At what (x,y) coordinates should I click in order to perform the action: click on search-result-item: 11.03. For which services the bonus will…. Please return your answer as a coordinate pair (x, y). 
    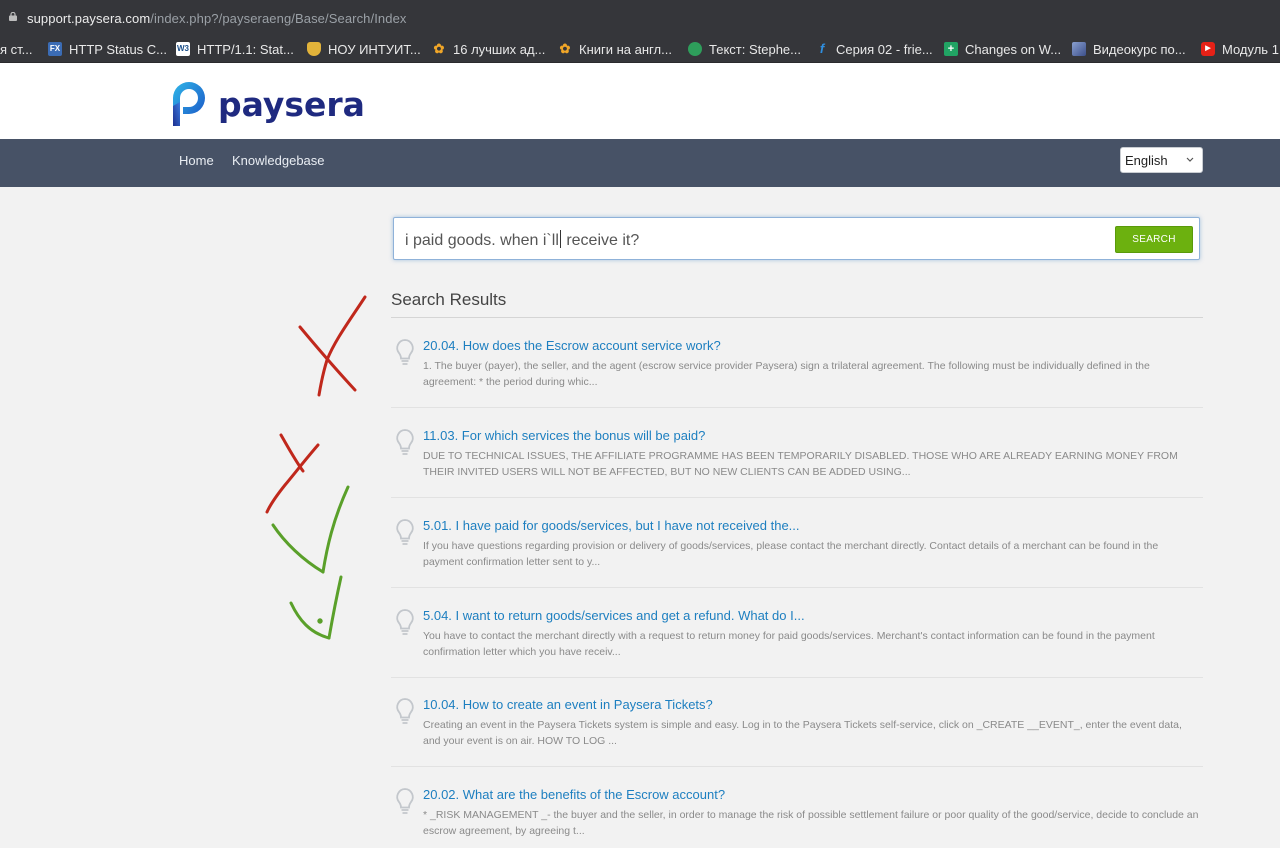
    Looking at the image, I should click on (797, 453).